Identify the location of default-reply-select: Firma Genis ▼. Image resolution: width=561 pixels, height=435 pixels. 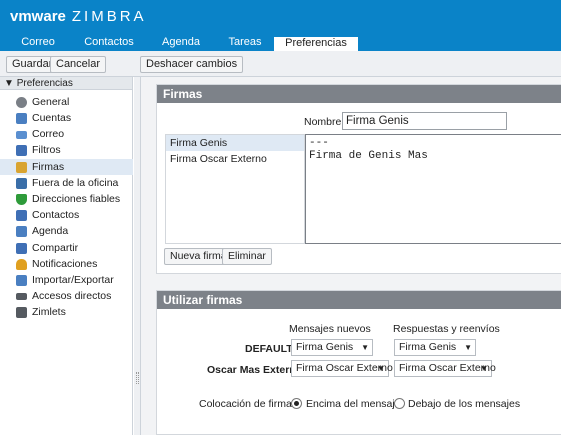
(435, 347).